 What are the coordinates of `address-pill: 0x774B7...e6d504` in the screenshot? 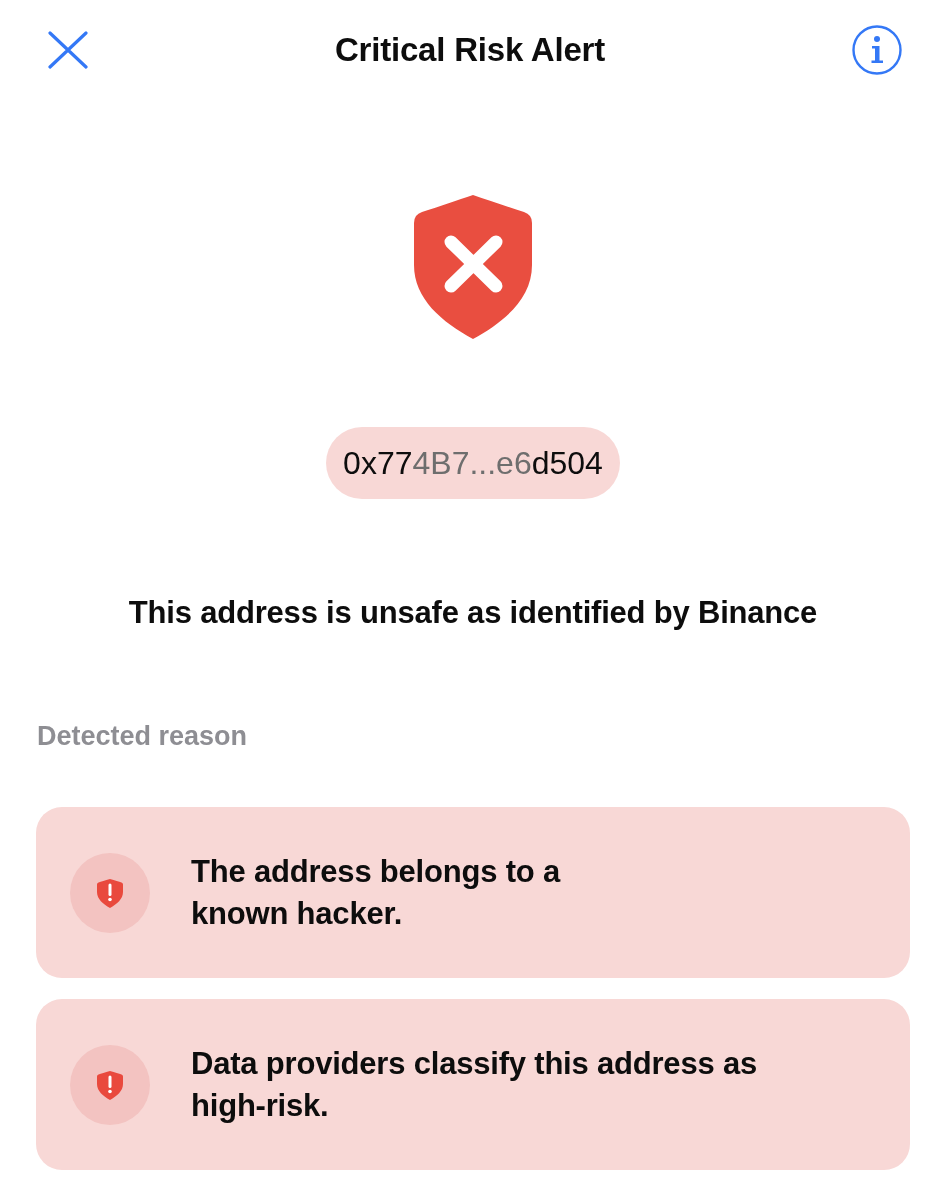 It's located at (473, 463).